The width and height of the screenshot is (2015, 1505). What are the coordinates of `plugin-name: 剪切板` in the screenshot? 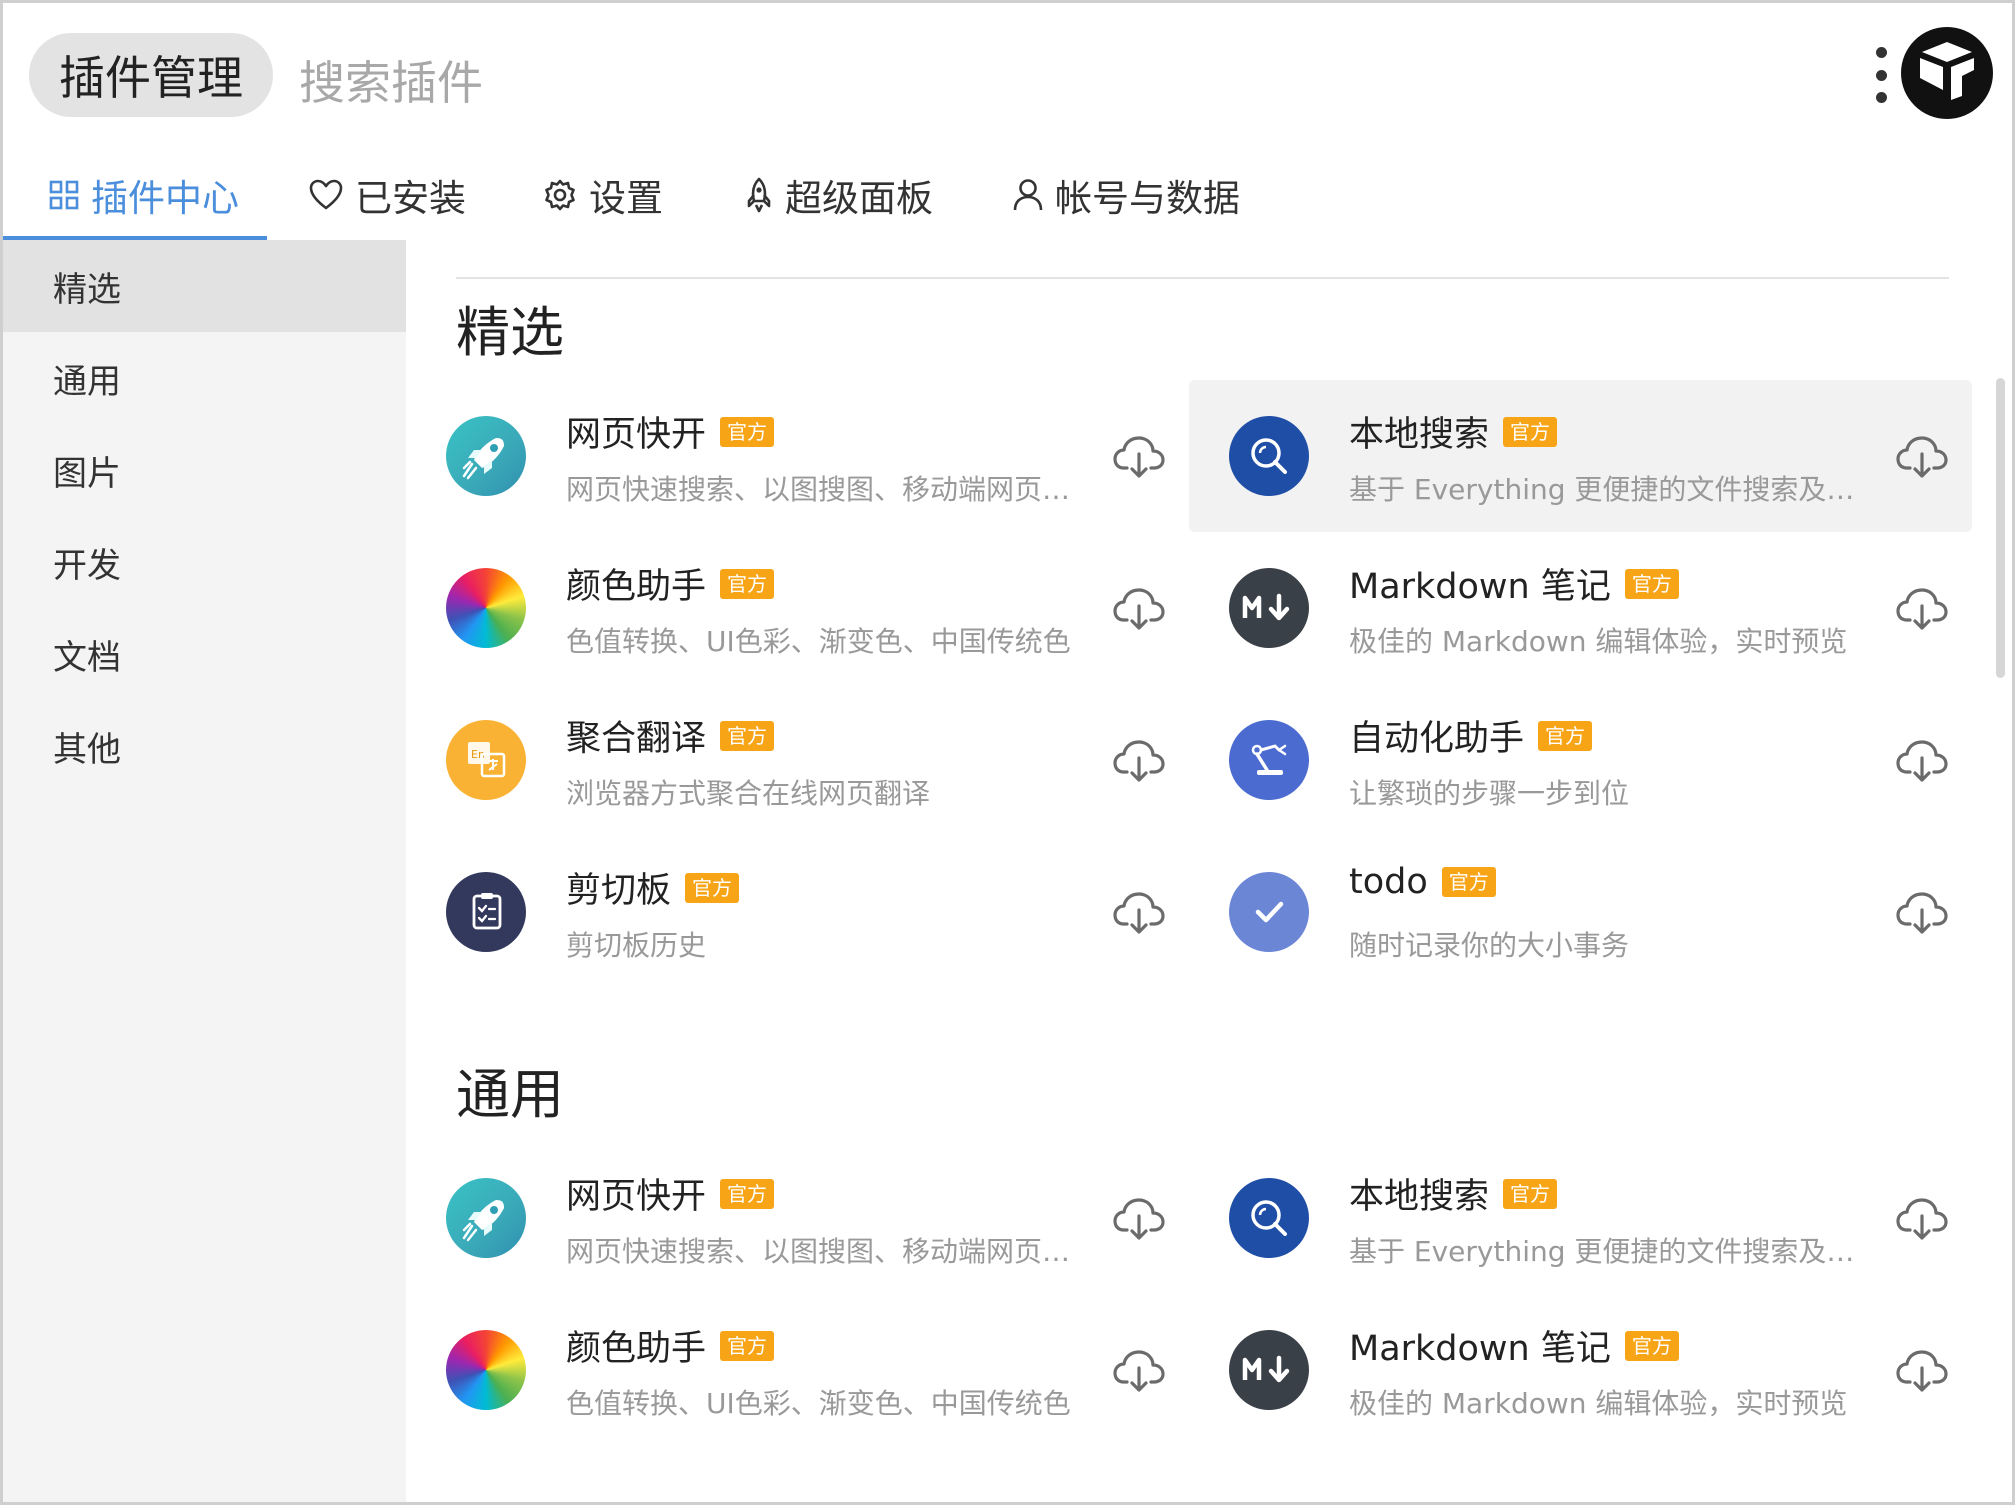 It's located at (619, 891).